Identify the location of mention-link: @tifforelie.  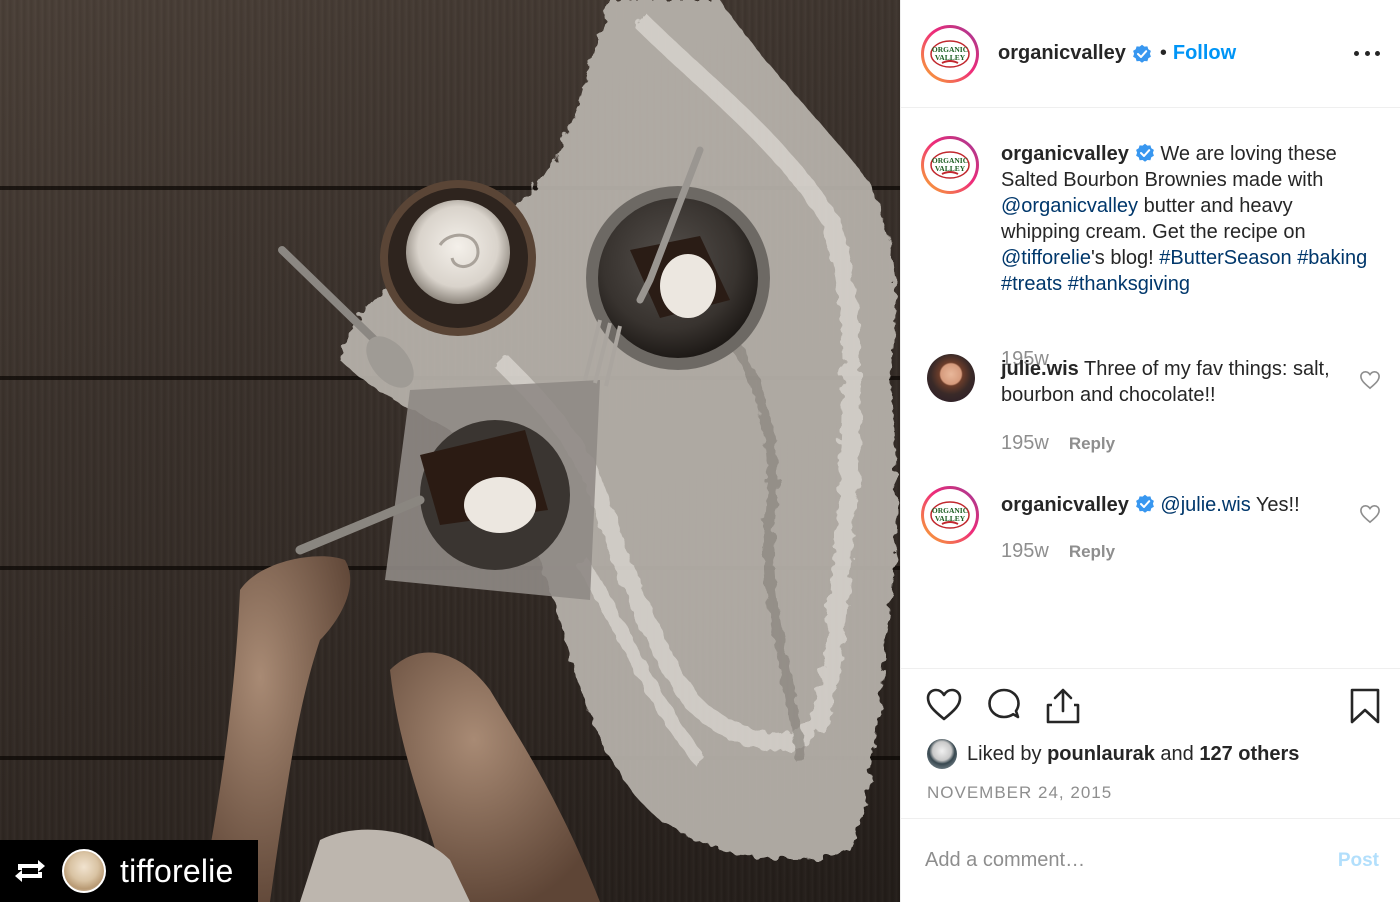
(1046, 258).